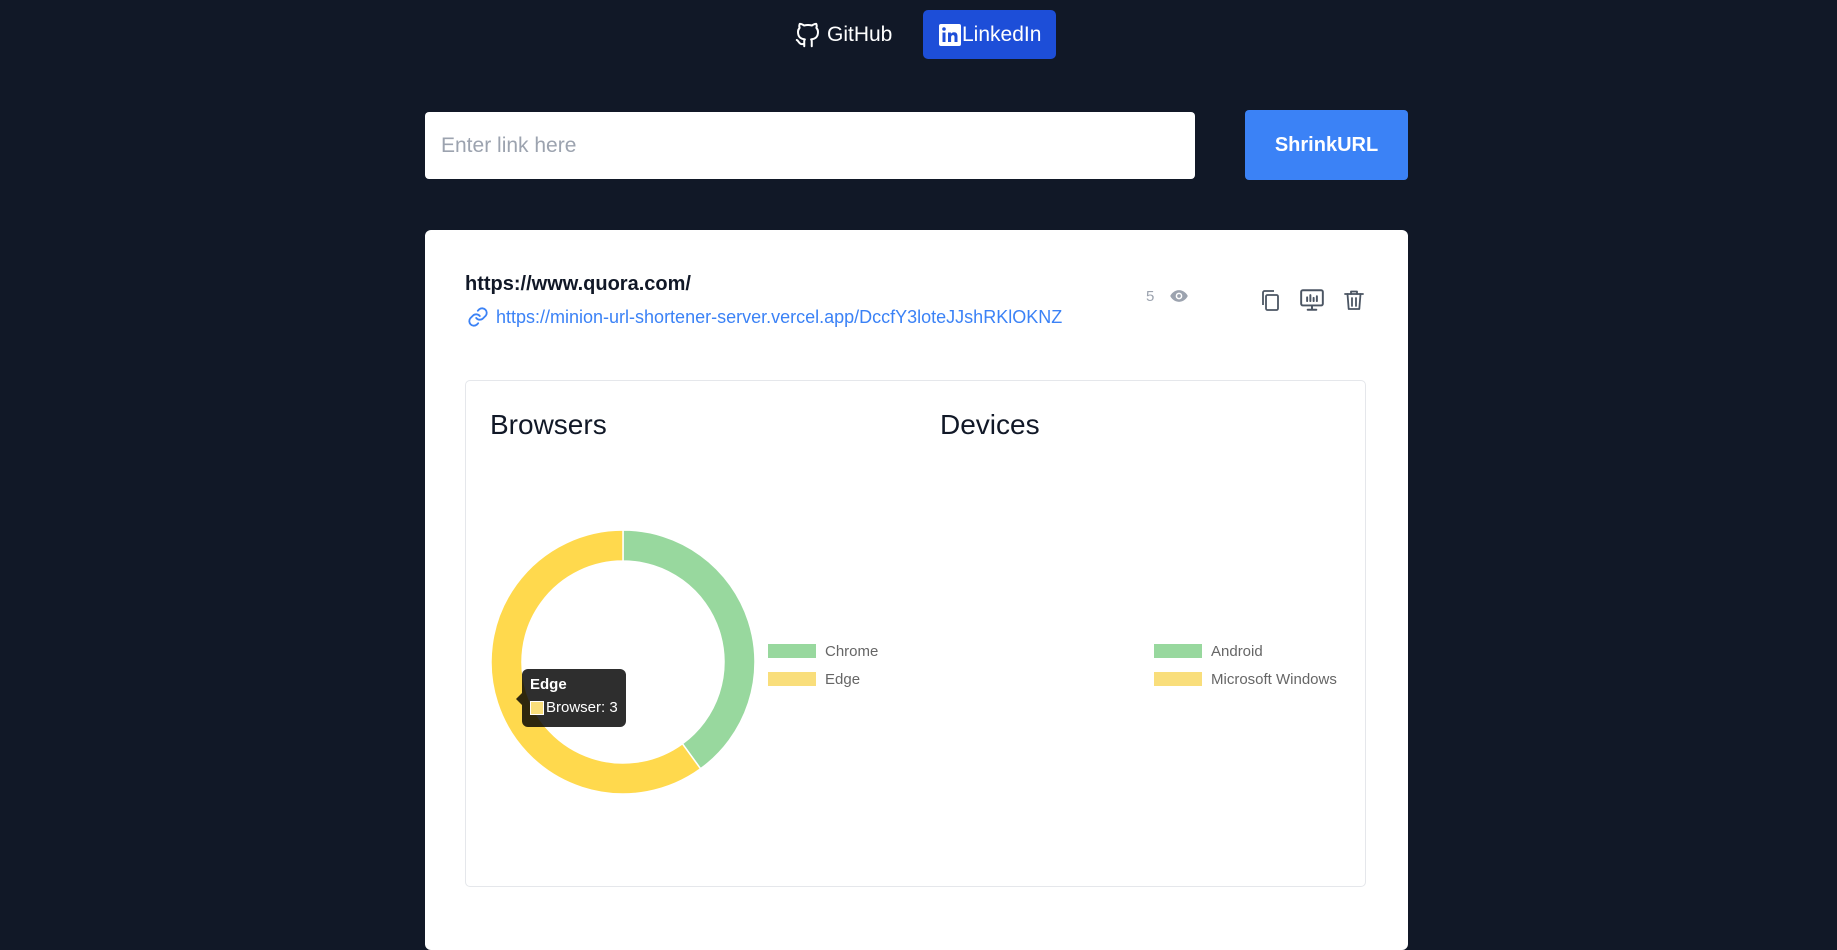  I want to click on linkedin-icon, so click(950, 34).